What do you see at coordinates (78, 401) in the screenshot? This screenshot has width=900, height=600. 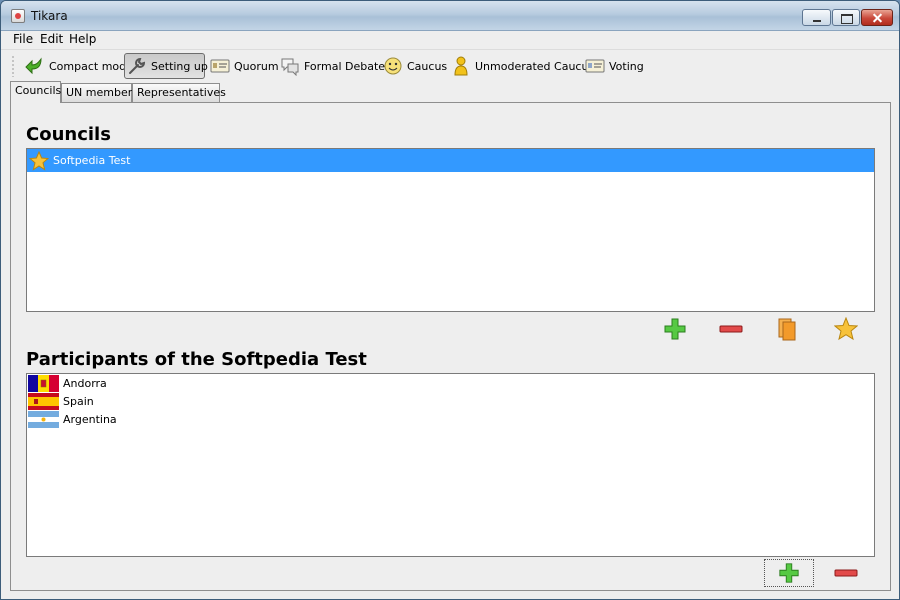 I see `participant-name: Spain` at bounding box center [78, 401].